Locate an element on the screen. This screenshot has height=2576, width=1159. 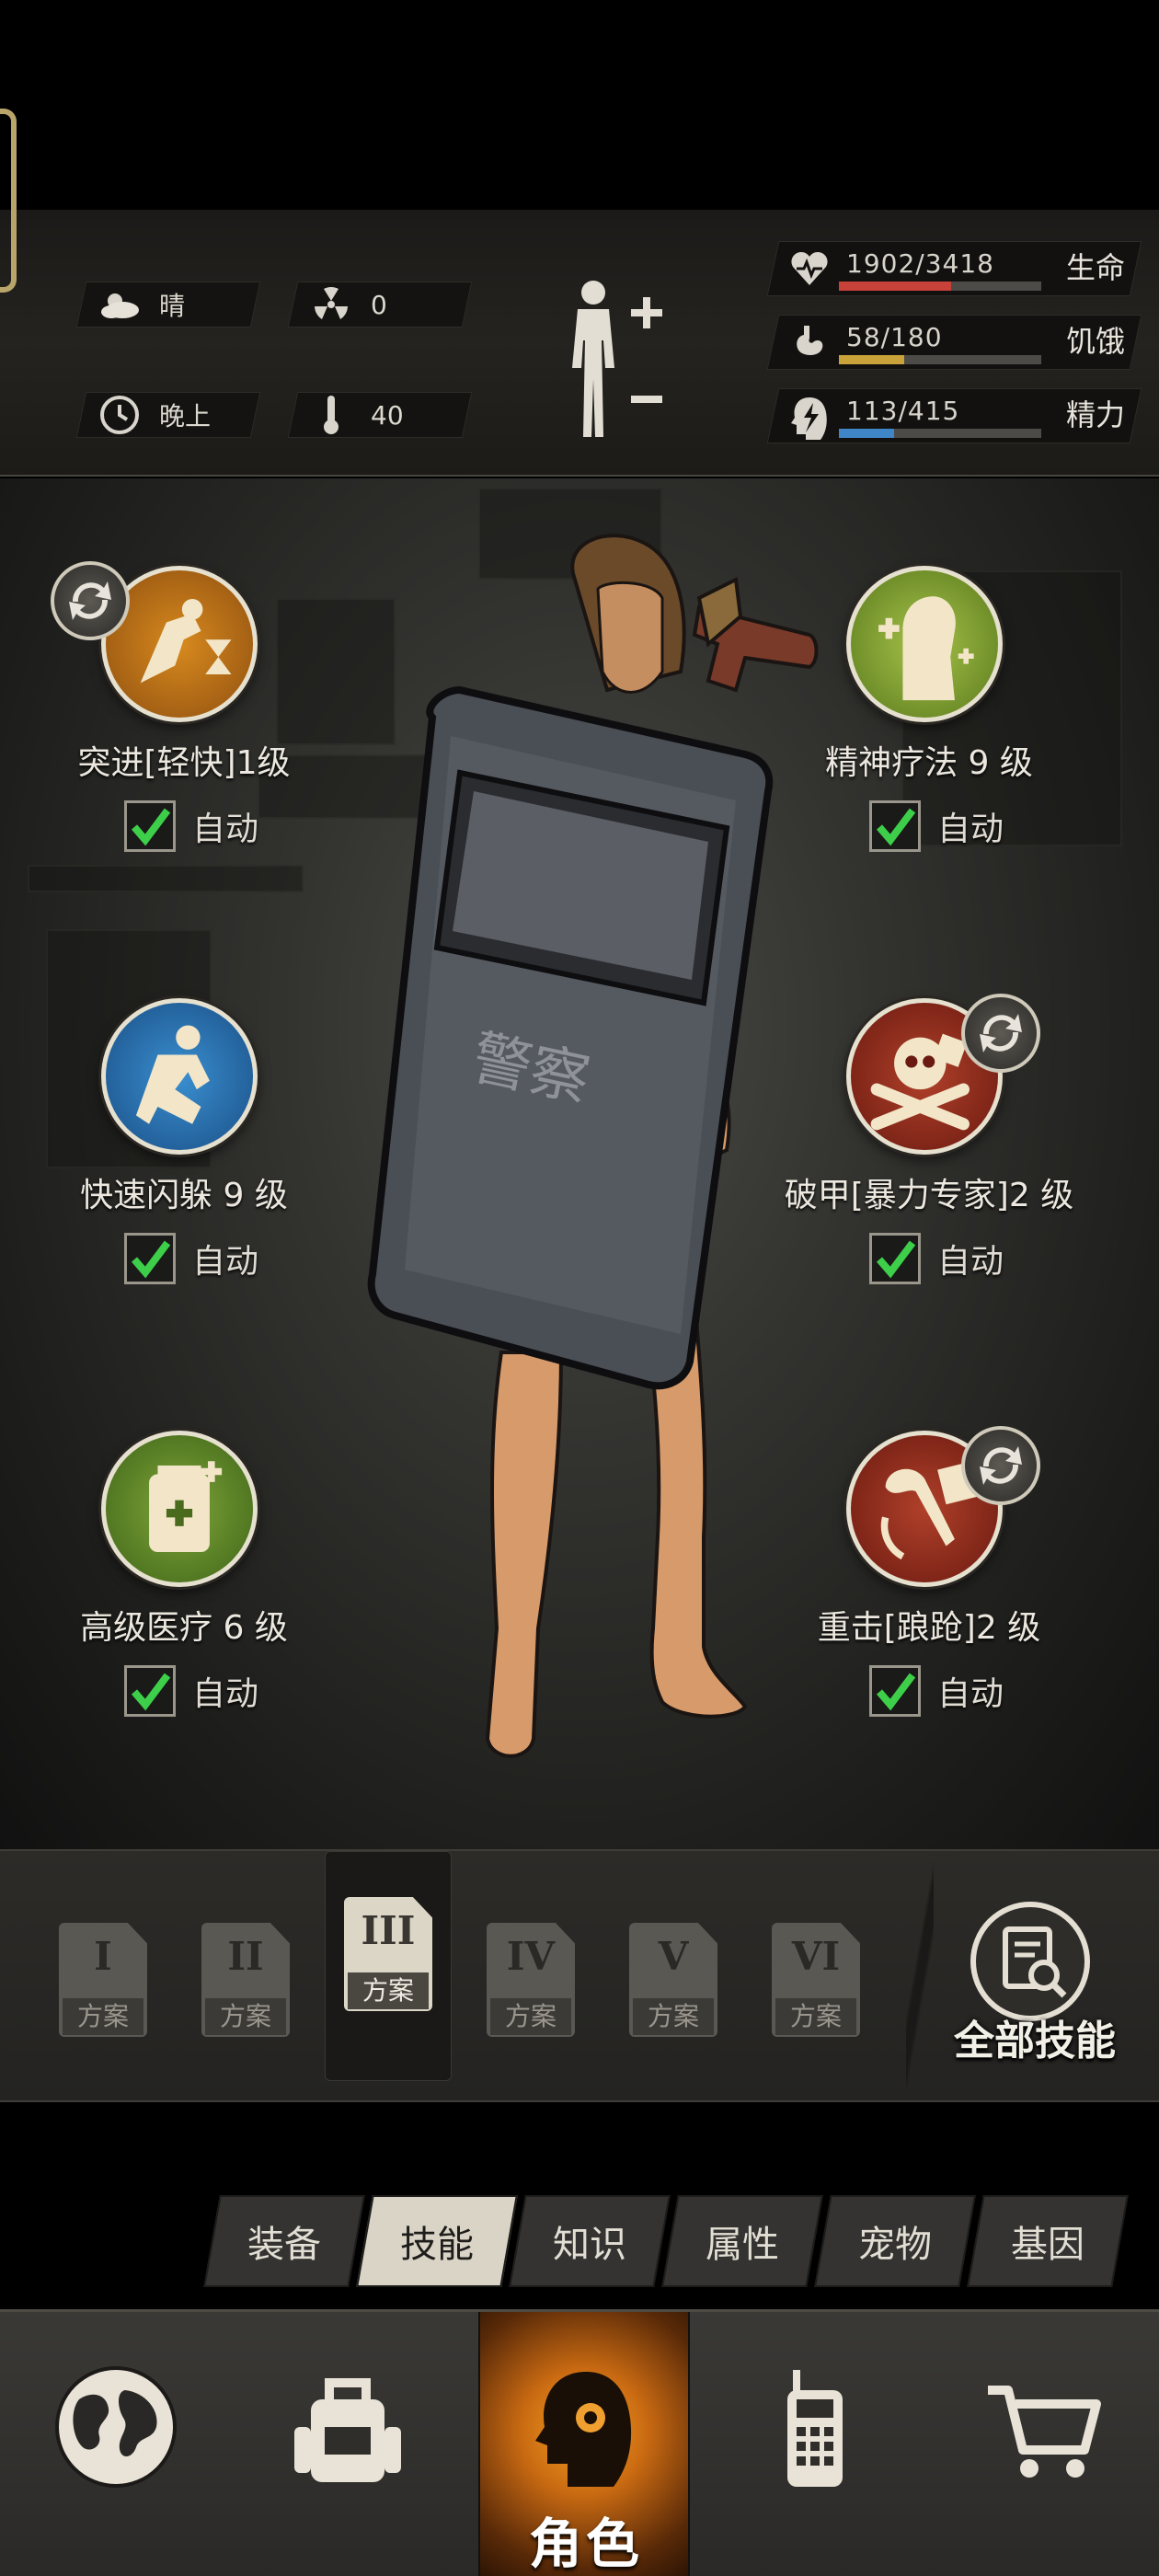
skill-slot-right-2: 破甲[暴力专家]2 级 自动 is located at coordinates (929, 1097).